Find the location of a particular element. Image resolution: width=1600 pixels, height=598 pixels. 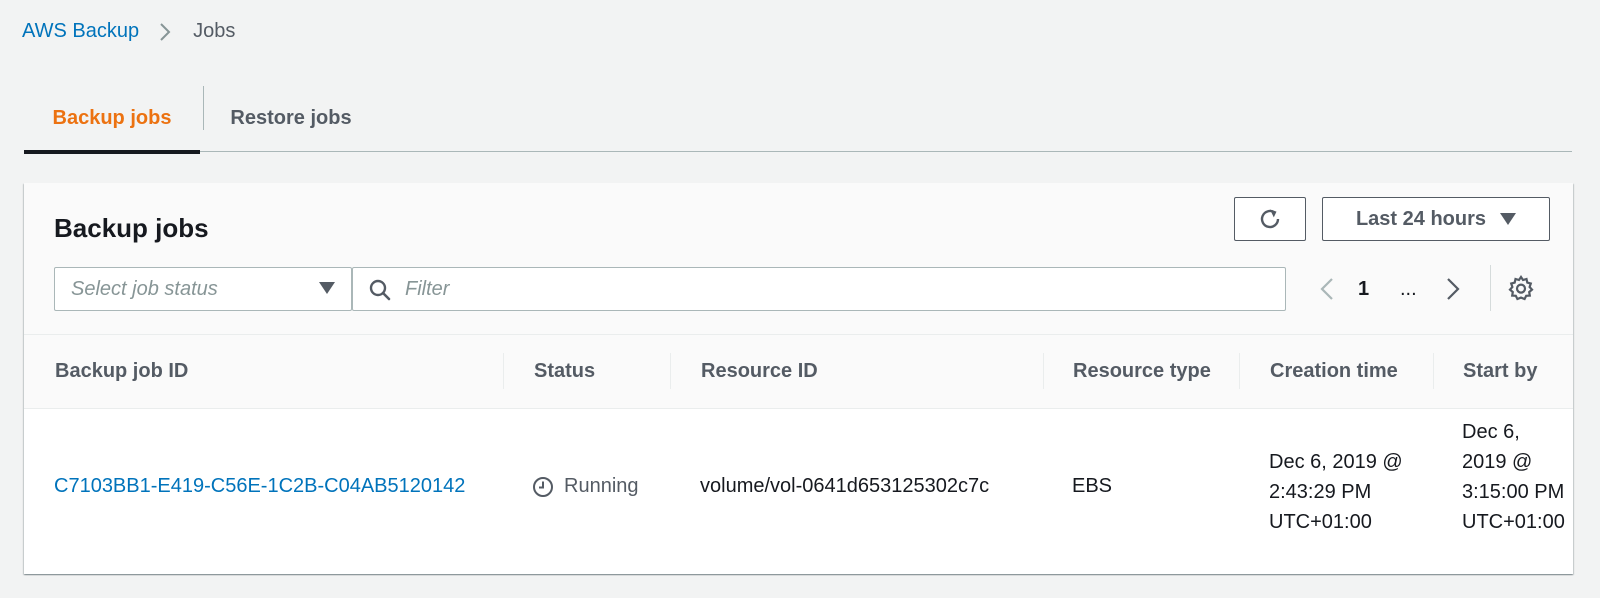

job-status-select: Select job status is located at coordinates (203, 289).